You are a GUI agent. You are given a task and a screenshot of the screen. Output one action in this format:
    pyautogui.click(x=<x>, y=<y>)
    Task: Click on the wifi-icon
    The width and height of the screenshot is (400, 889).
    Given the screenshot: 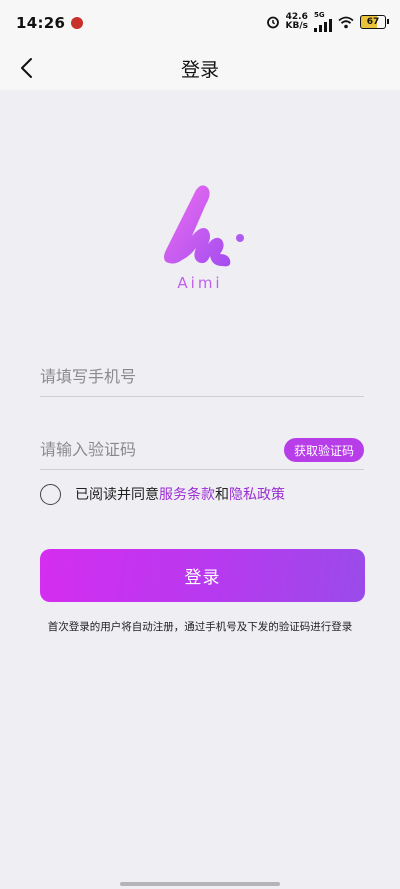 What is the action you would take?
    pyautogui.click(x=346, y=22)
    